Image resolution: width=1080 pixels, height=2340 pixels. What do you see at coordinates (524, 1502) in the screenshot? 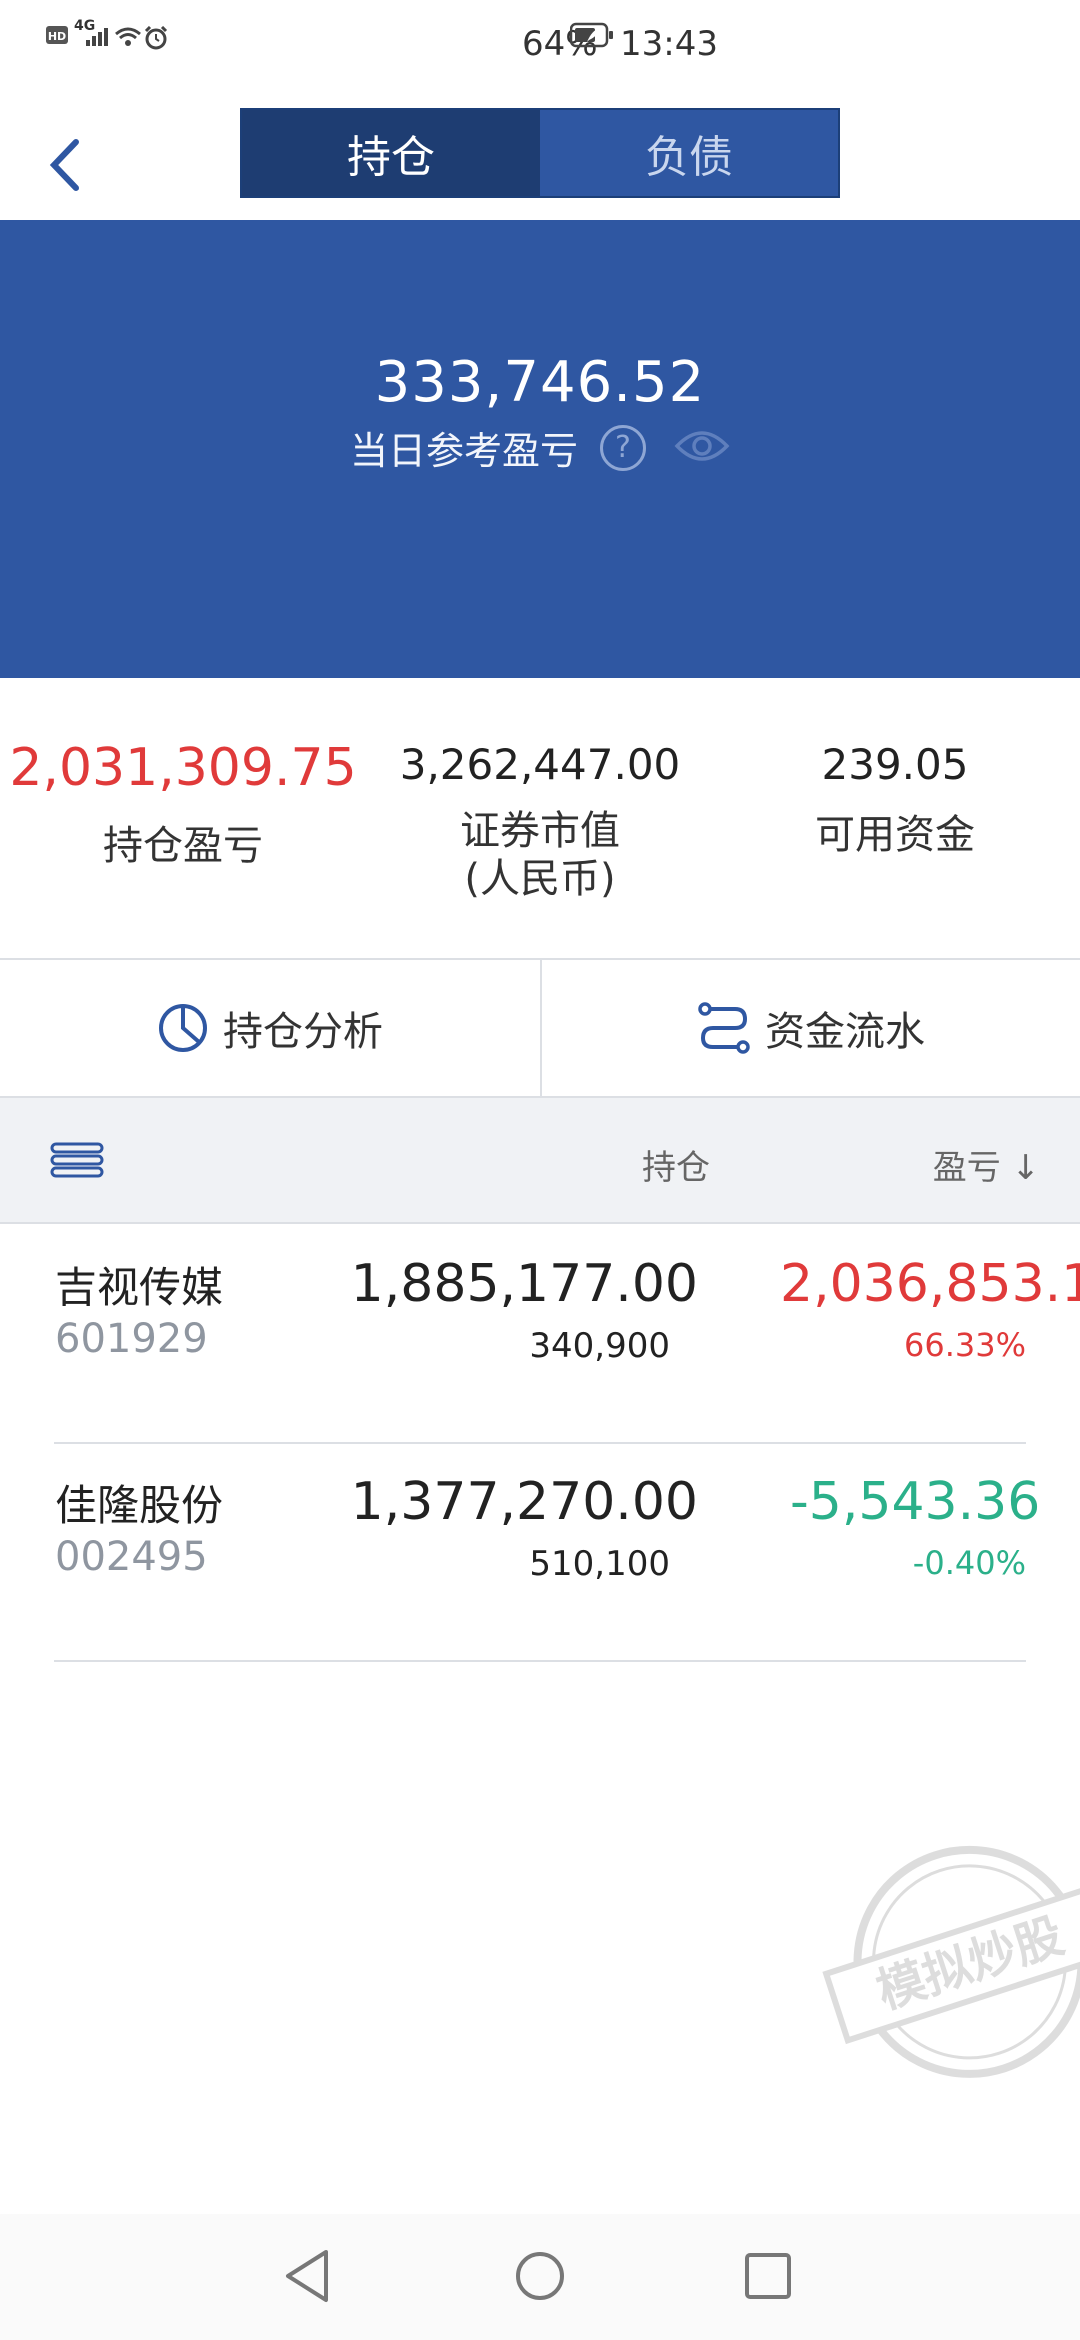
I see `market-value: 1,377,270.00` at bounding box center [524, 1502].